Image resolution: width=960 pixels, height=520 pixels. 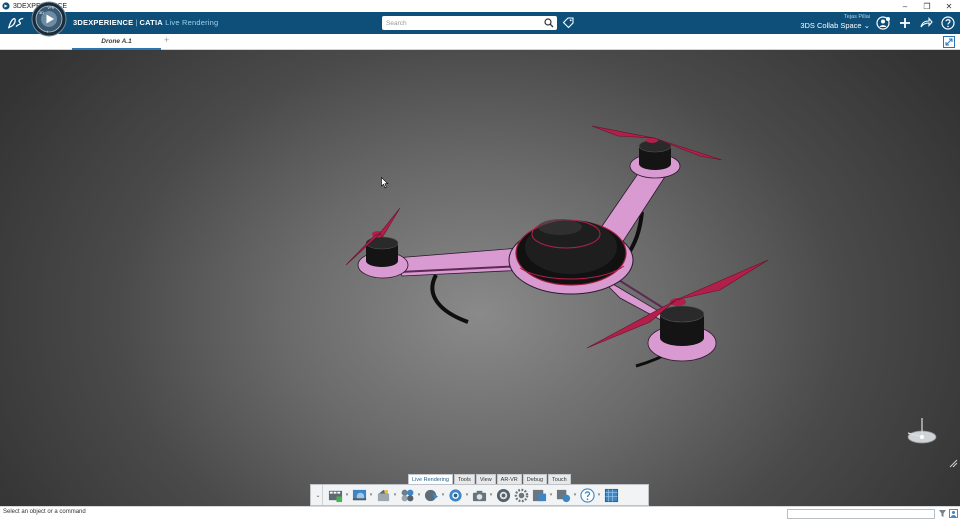 I want to click on search-input, so click(x=463, y=23).